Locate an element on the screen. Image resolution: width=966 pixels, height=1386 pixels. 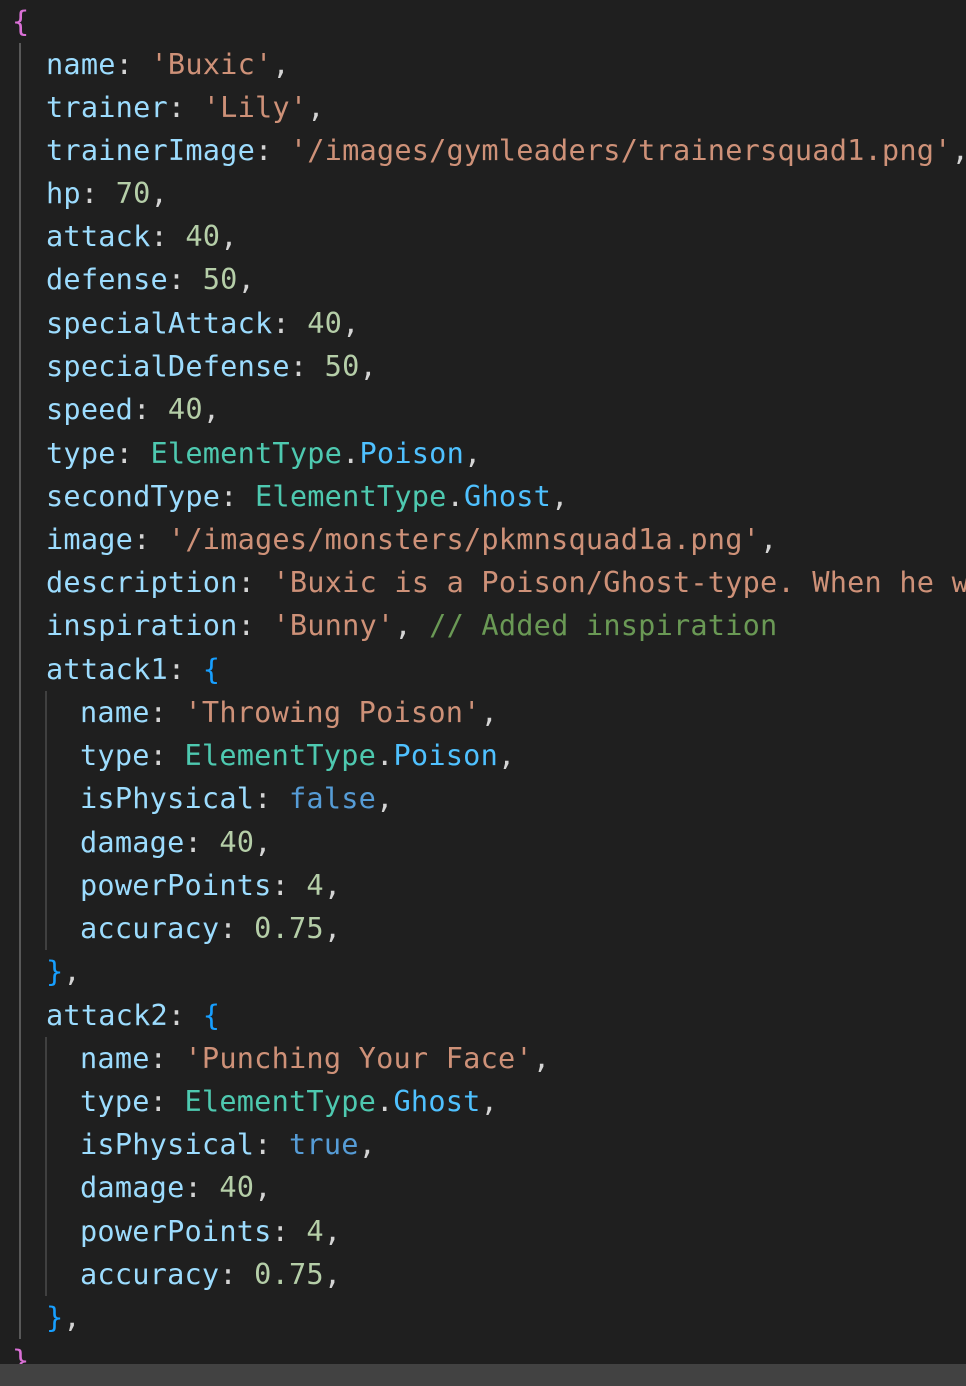
property-key: hp is located at coordinates (63, 193).